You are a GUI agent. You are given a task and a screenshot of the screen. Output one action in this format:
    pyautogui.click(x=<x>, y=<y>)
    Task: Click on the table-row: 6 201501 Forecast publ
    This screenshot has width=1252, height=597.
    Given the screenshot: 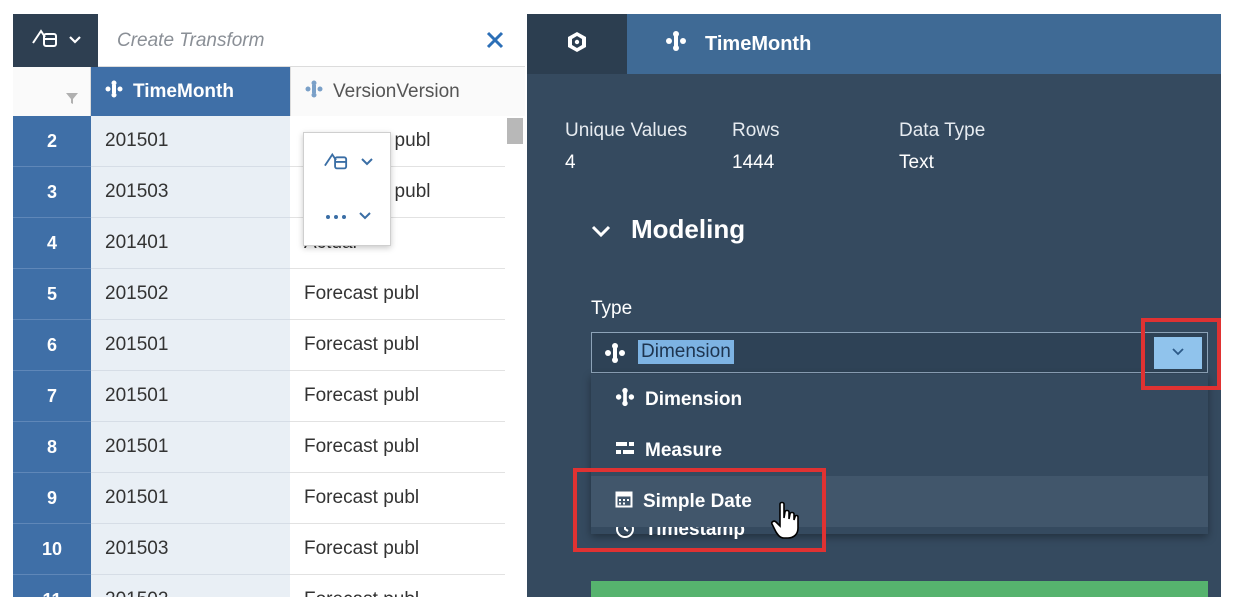 What is the action you would take?
    pyautogui.click(x=269, y=345)
    